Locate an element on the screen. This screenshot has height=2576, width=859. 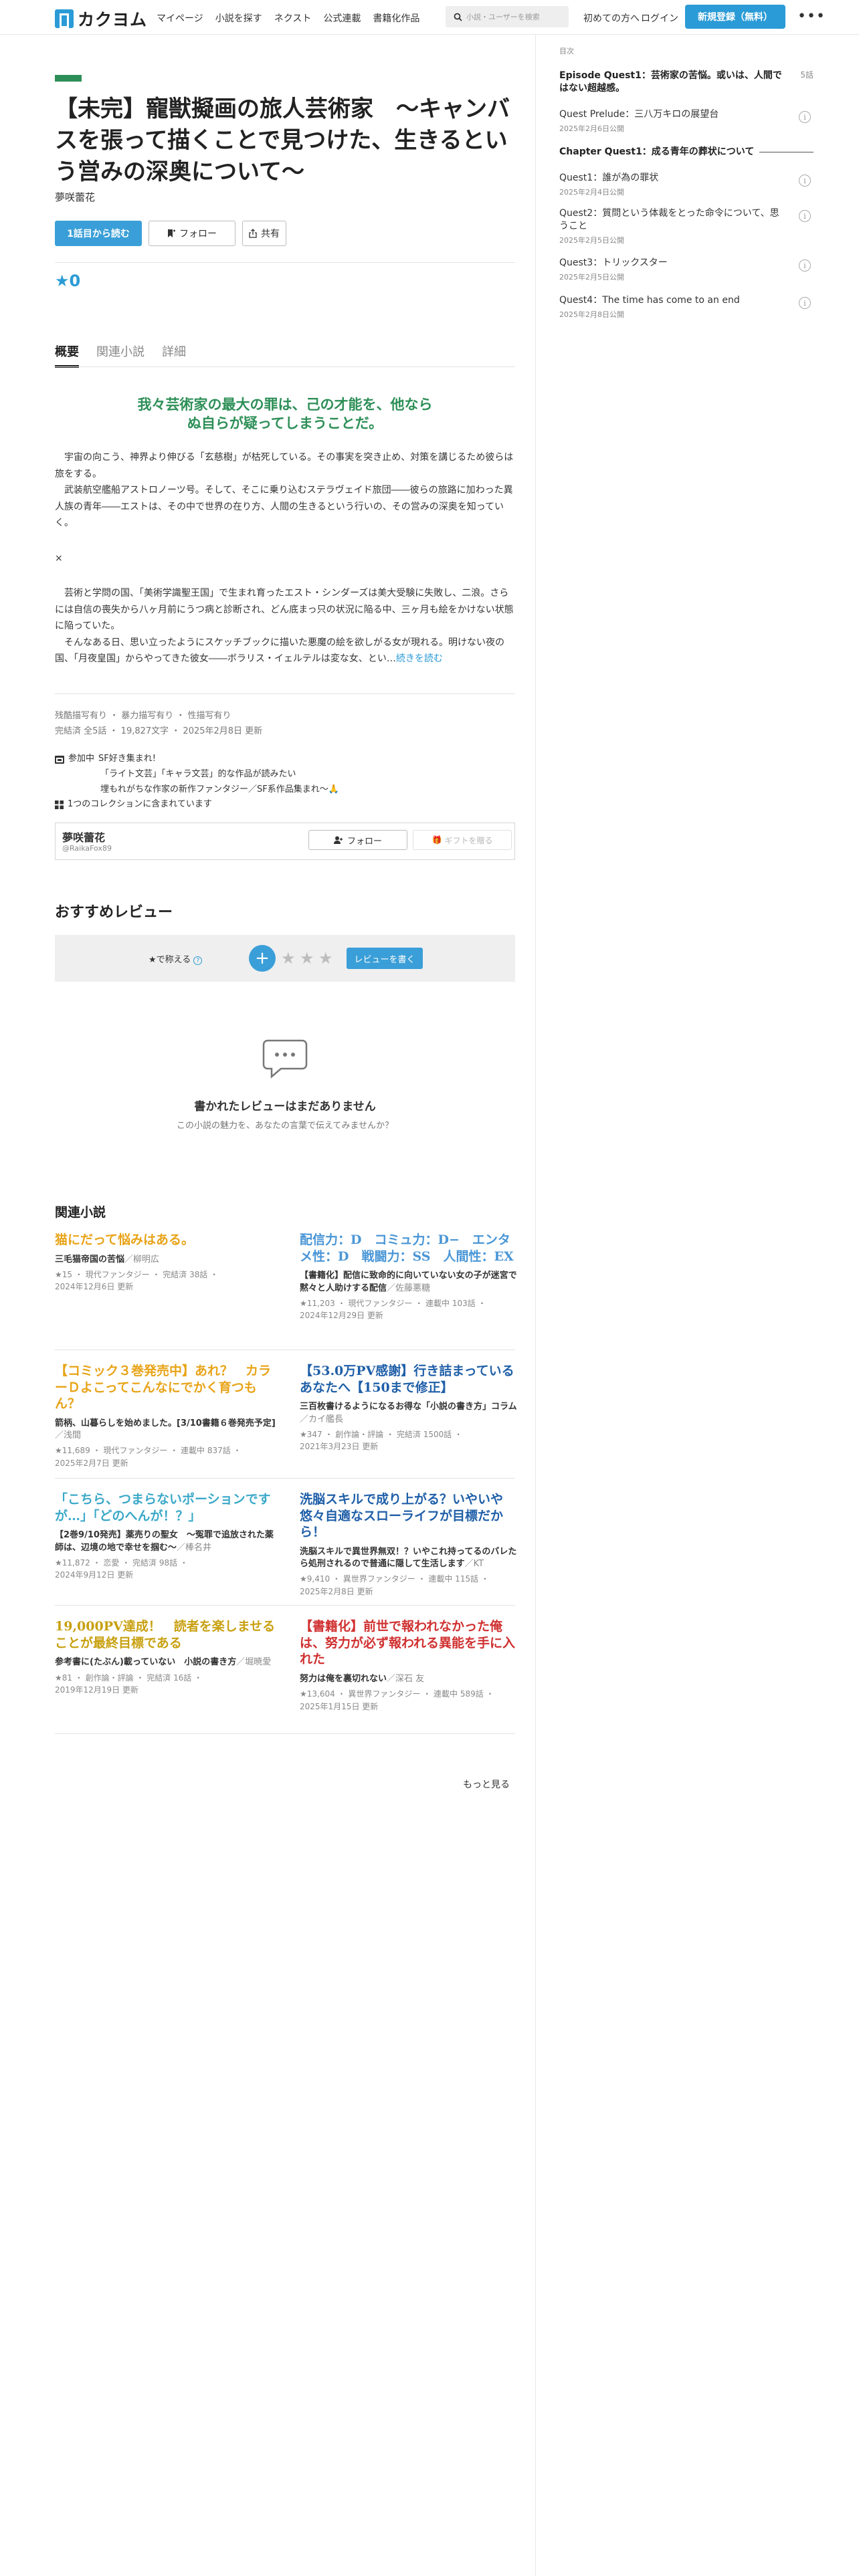
toc-item: Quest1：誰が為の罪状 2025年2月4日公開 i is located at coordinates (686, 184).